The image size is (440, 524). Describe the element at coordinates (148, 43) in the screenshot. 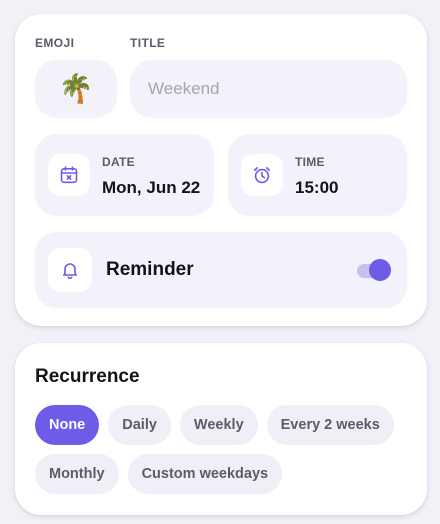

I see `title-label: TITLE` at that location.